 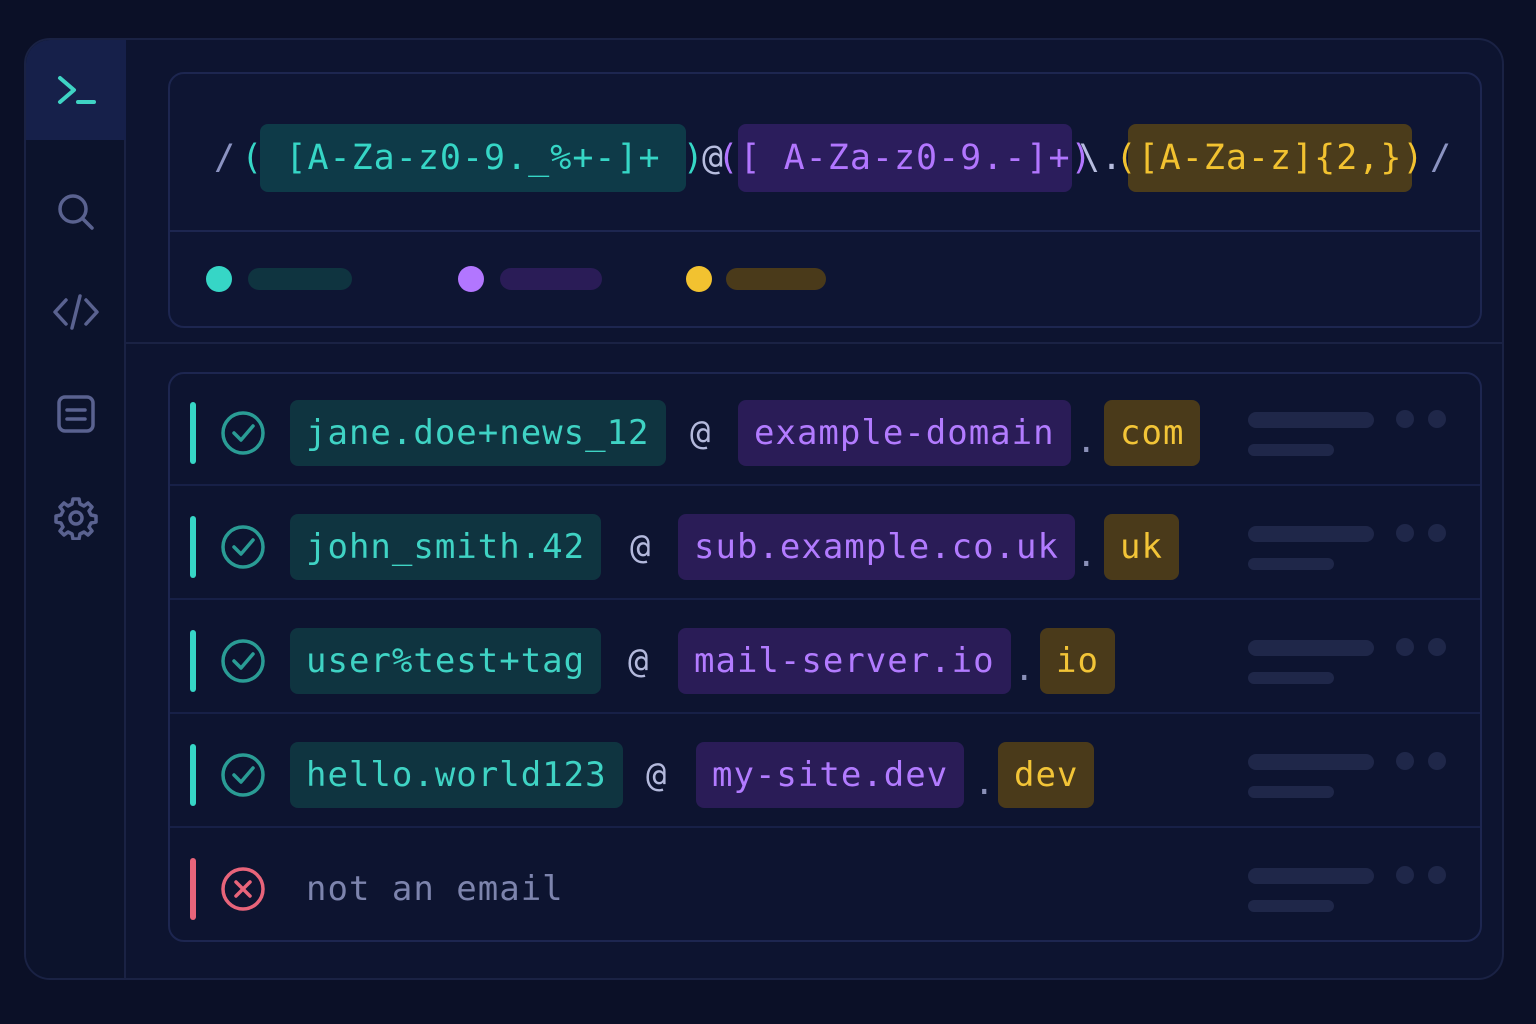 I want to click on sidebar-item-settings, so click(x=76, y=518).